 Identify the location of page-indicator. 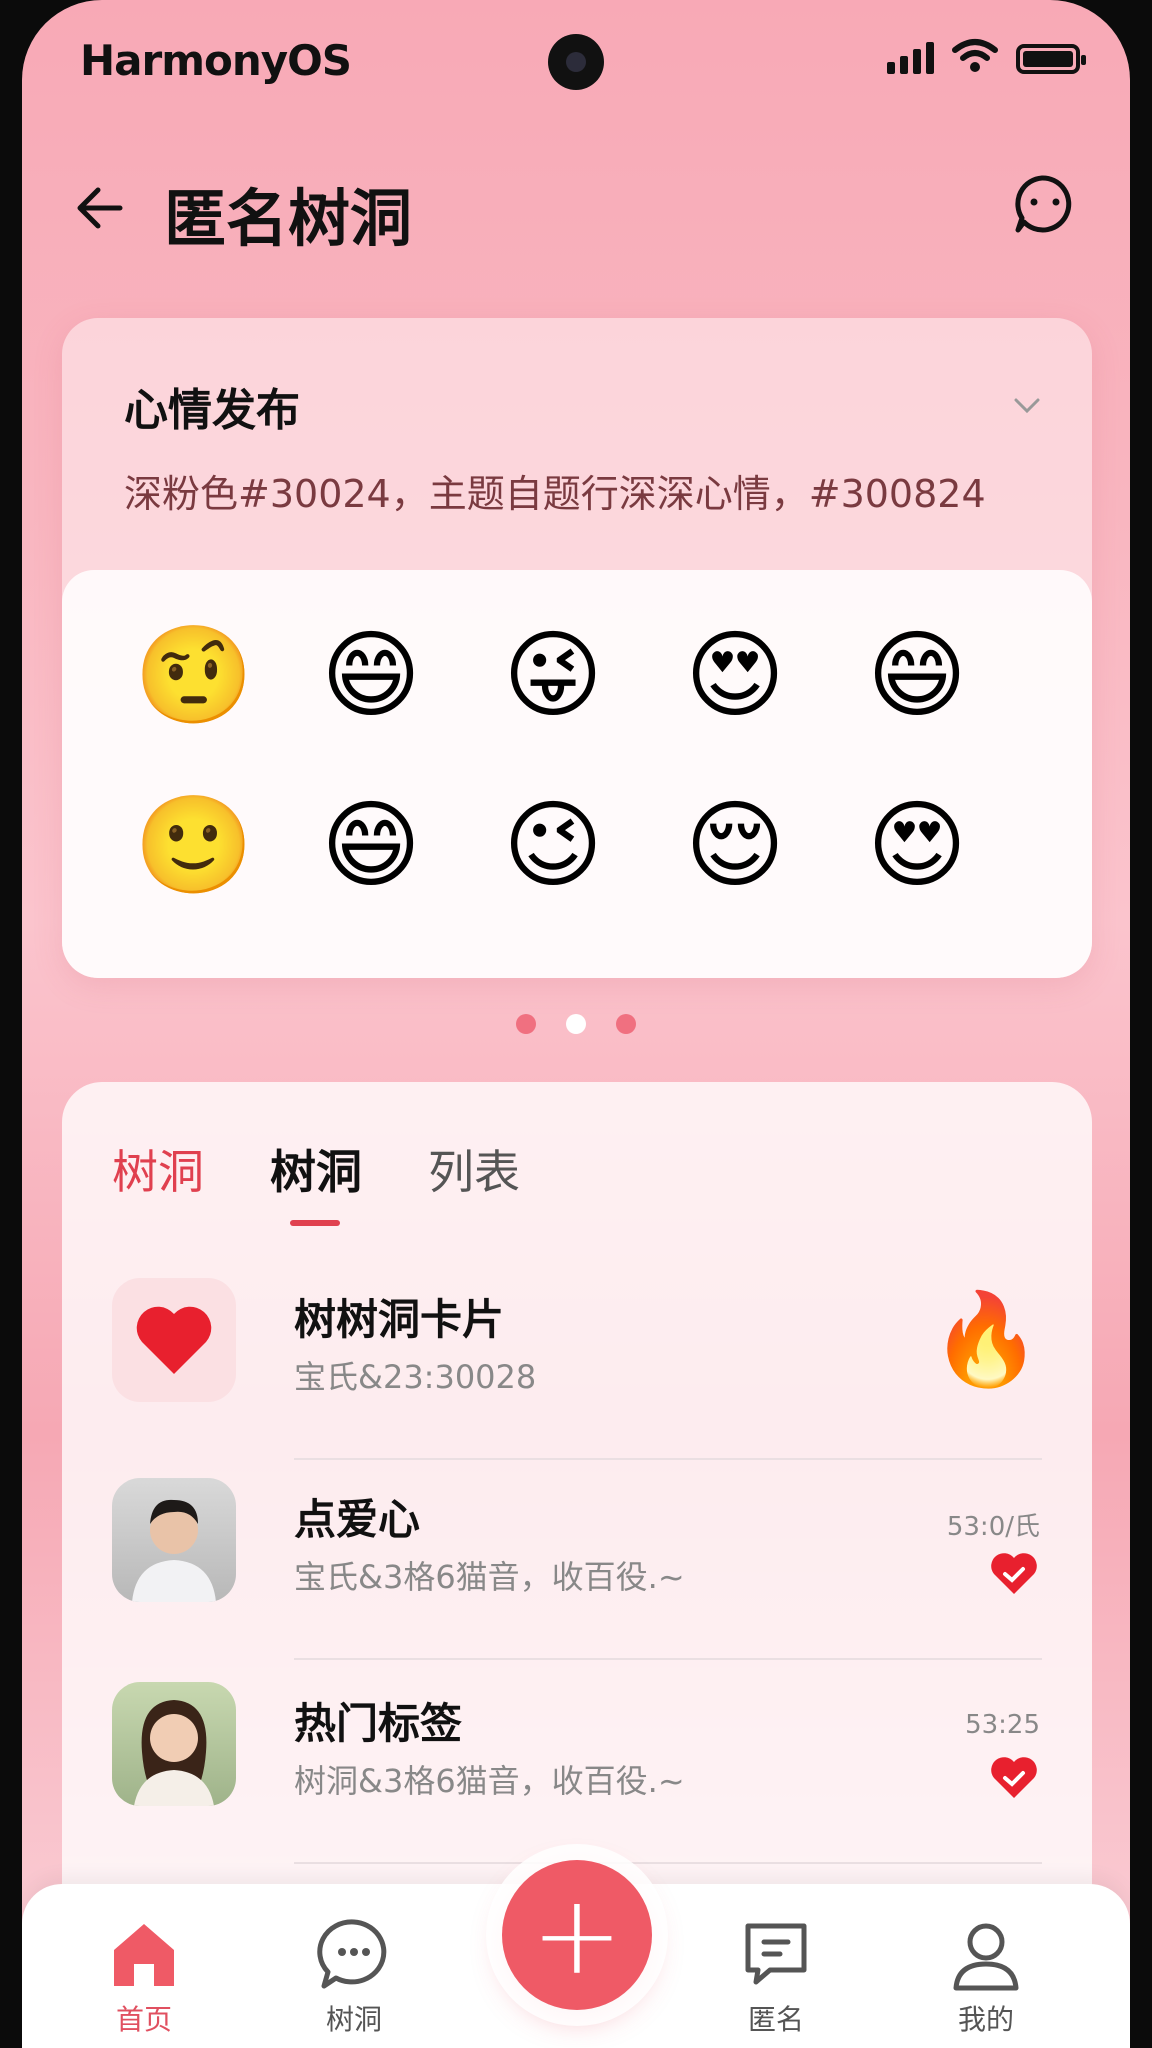
(576, 1024).